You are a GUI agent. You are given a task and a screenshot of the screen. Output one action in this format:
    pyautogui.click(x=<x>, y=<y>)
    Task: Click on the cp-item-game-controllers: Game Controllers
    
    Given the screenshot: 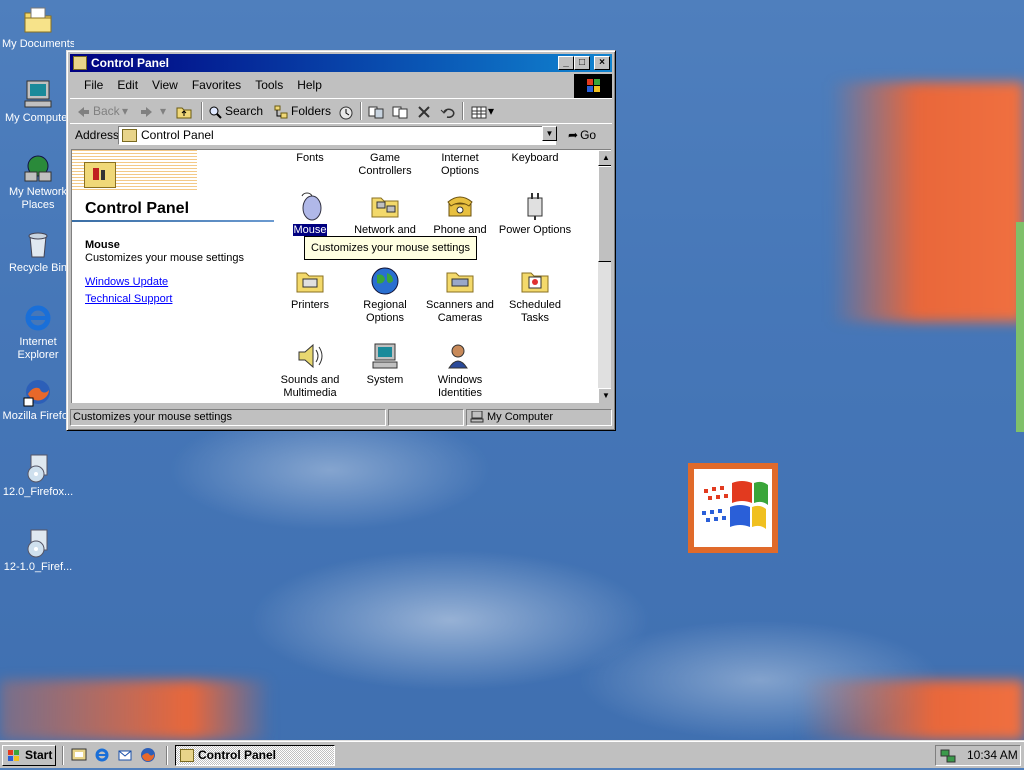 What is the action you would take?
    pyautogui.click(x=385, y=165)
    